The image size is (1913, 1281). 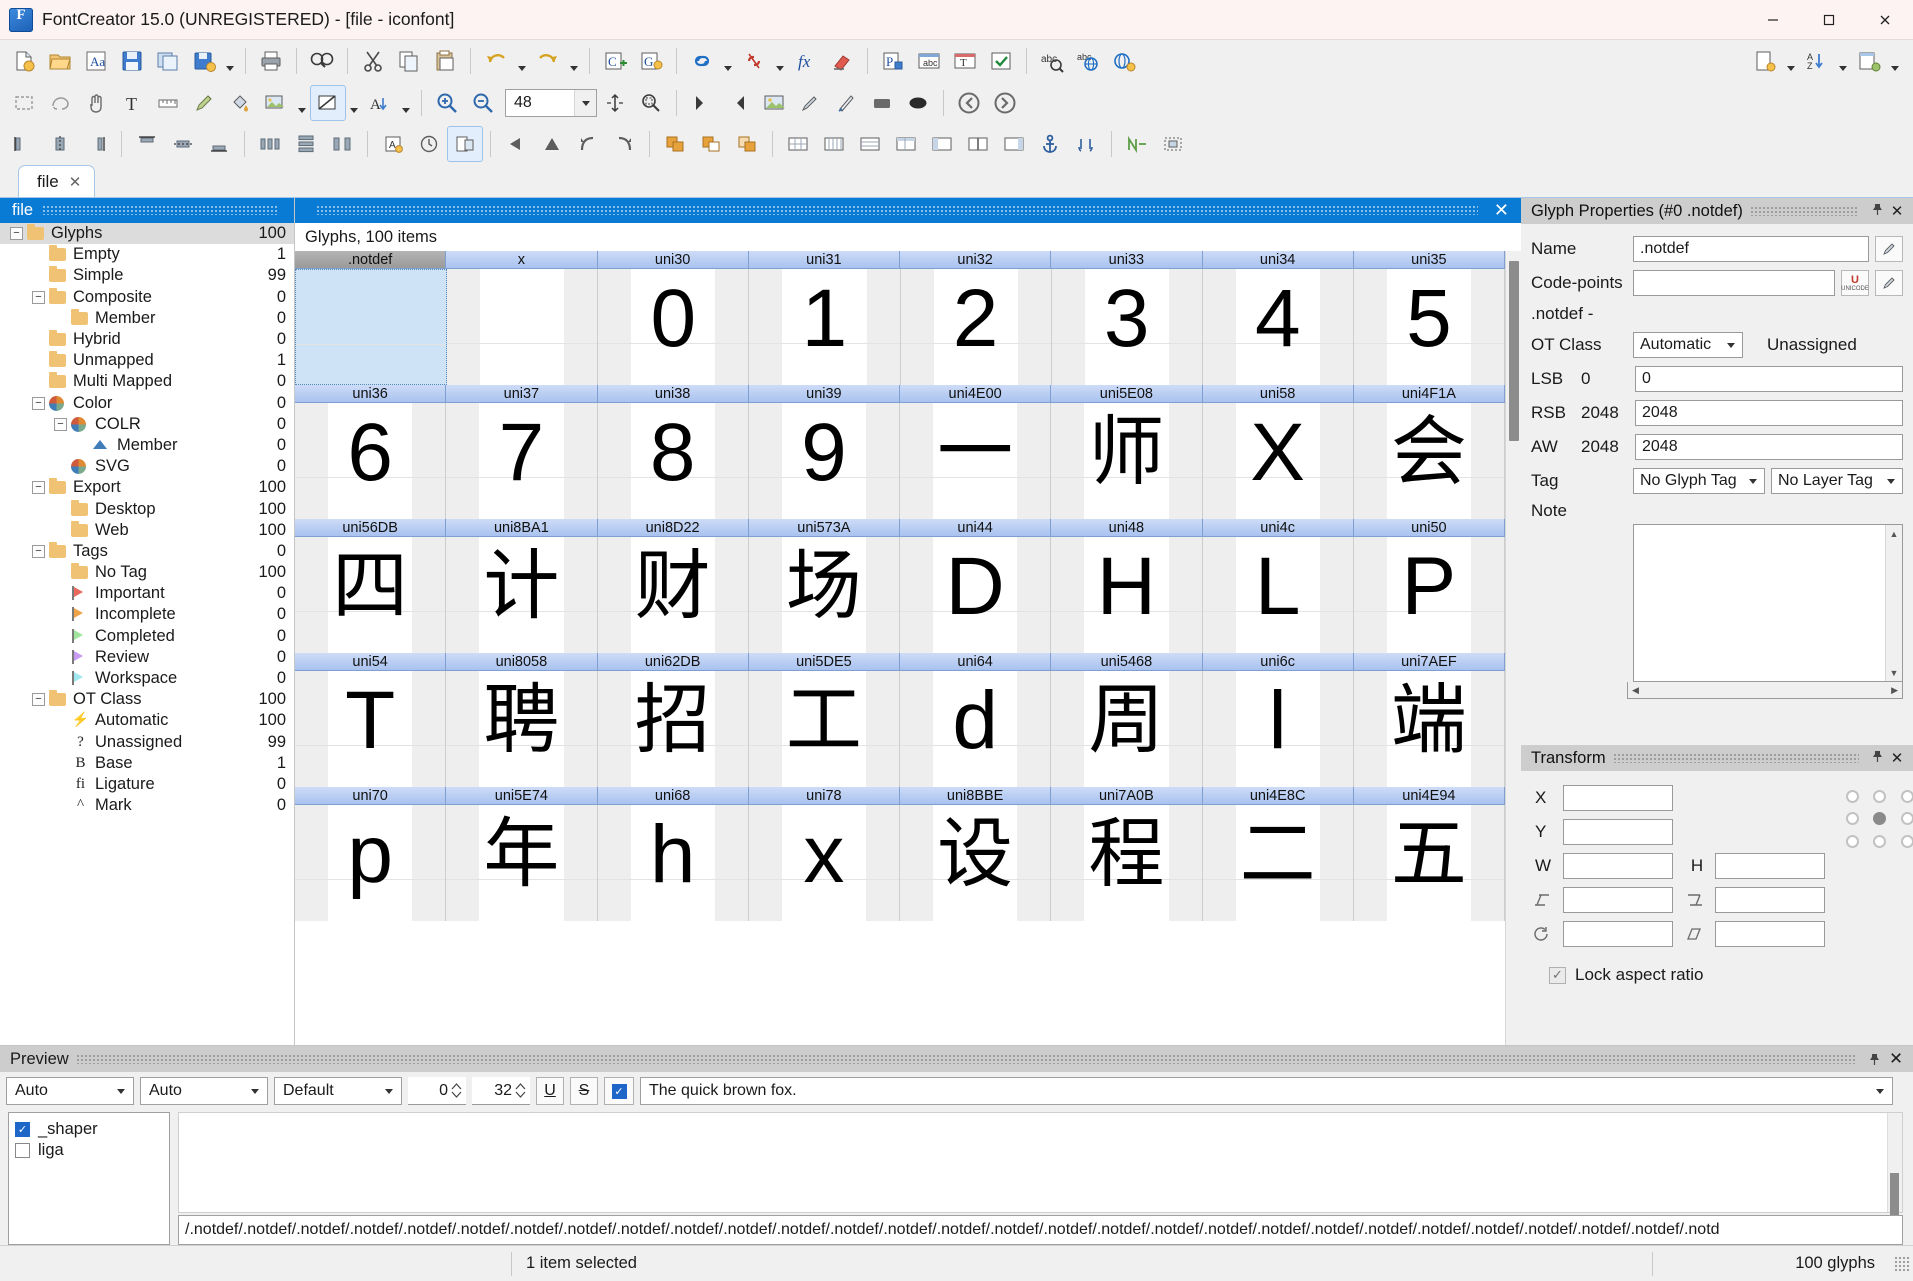 I want to click on transform-x-input, so click(x=1618, y=798).